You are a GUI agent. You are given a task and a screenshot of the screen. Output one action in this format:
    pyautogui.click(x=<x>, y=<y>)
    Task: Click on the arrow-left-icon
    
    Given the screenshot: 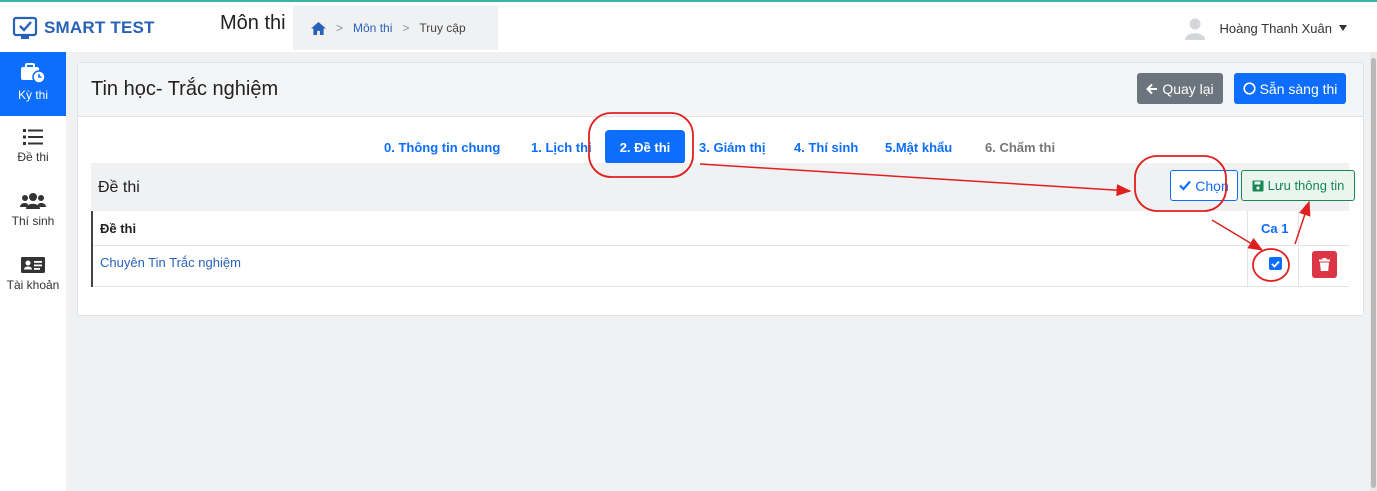 What is the action you would take?
    pyautogui.click(x=1152, y=88)
    